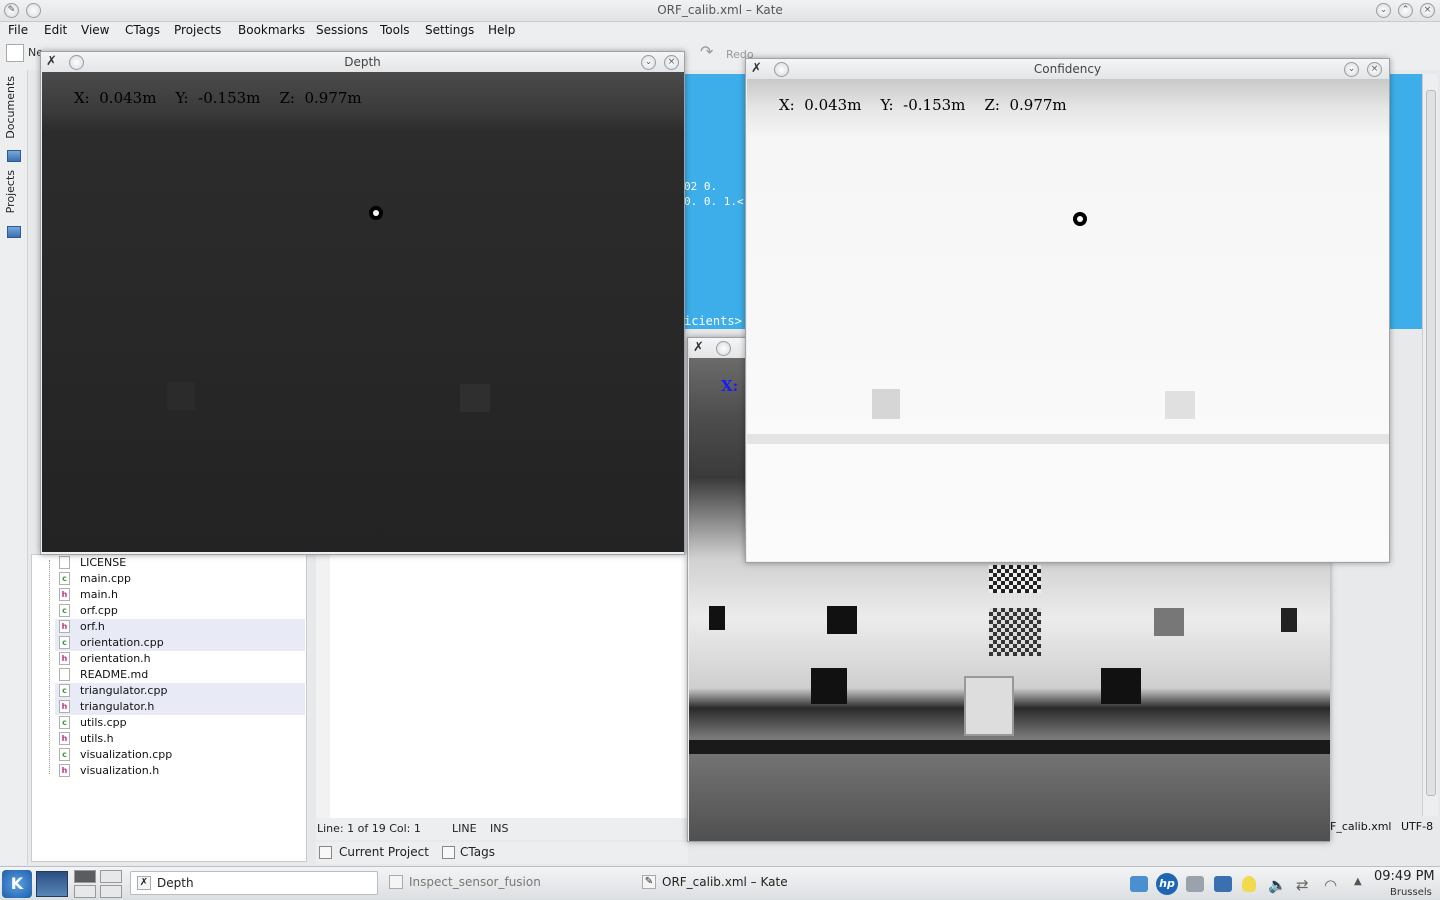 The width and height of the screenshot is (1440, 900). I want to click on menu-settings: Settings, so click(449, 30).